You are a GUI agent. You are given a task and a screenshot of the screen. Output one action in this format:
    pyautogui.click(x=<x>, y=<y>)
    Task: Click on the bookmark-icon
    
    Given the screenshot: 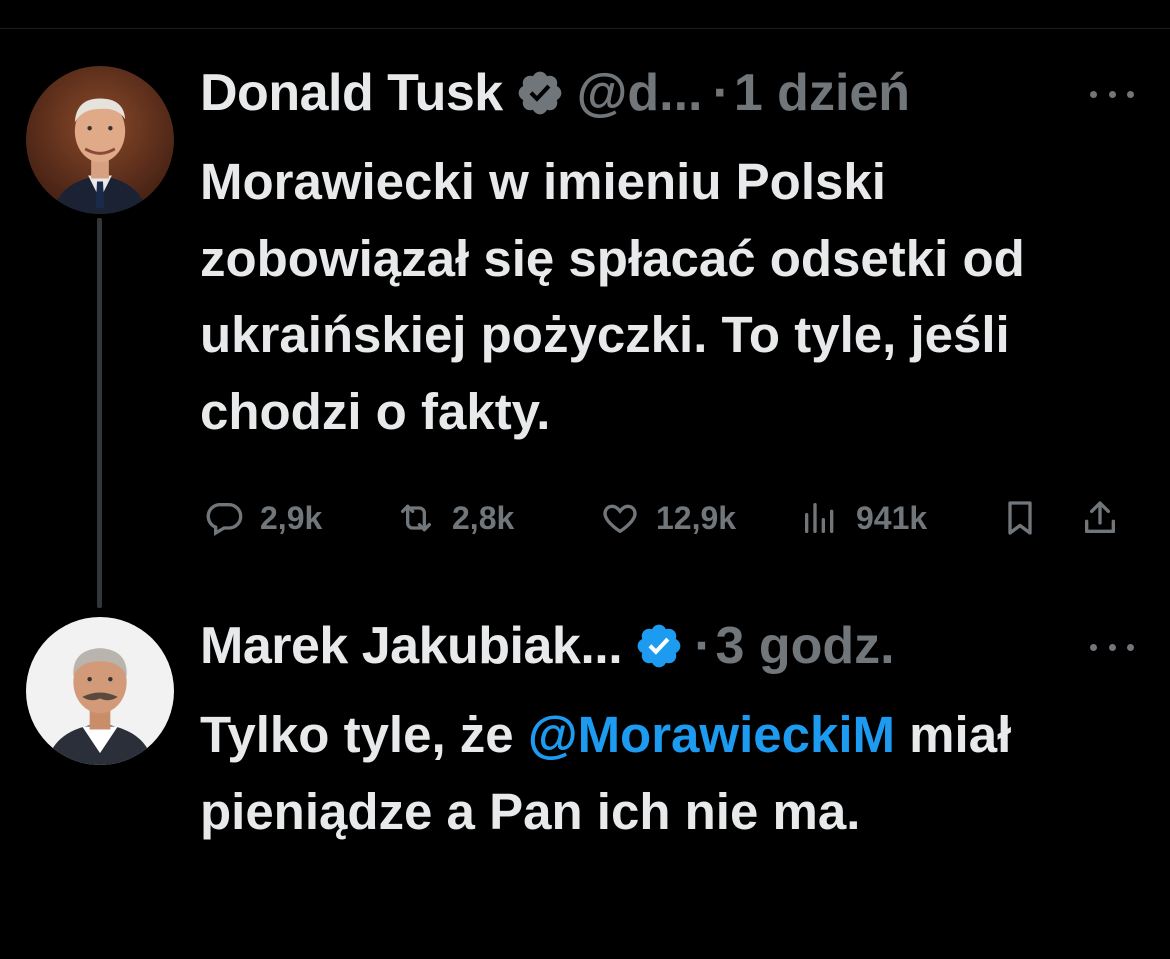 What is the action you would take?
    pyautogui.click(x=1020, y=518)
    